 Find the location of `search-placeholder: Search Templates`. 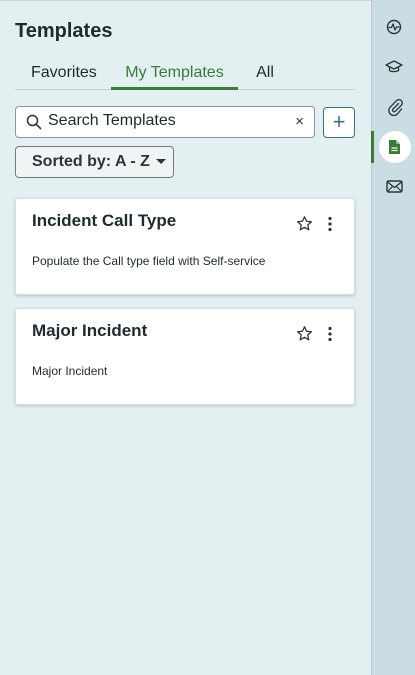

search-placeholder: Search Templates is located at coordinates (112, 120).